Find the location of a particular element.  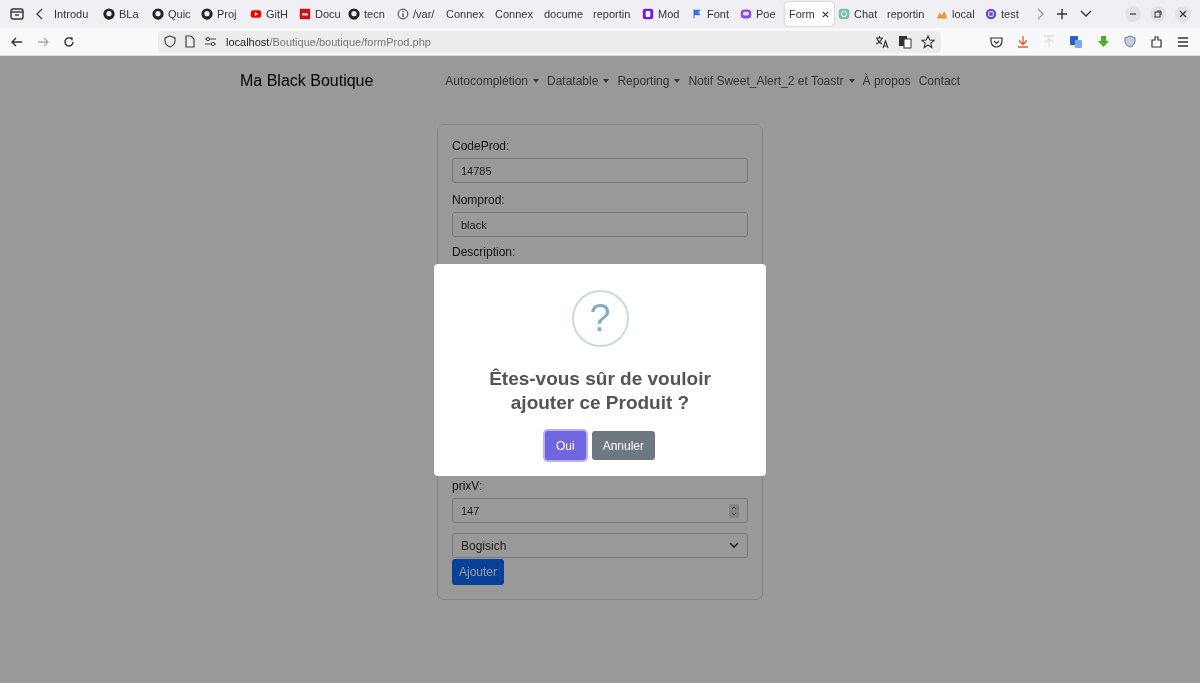

nav-link: Contact is located at coordinates (939, 81).